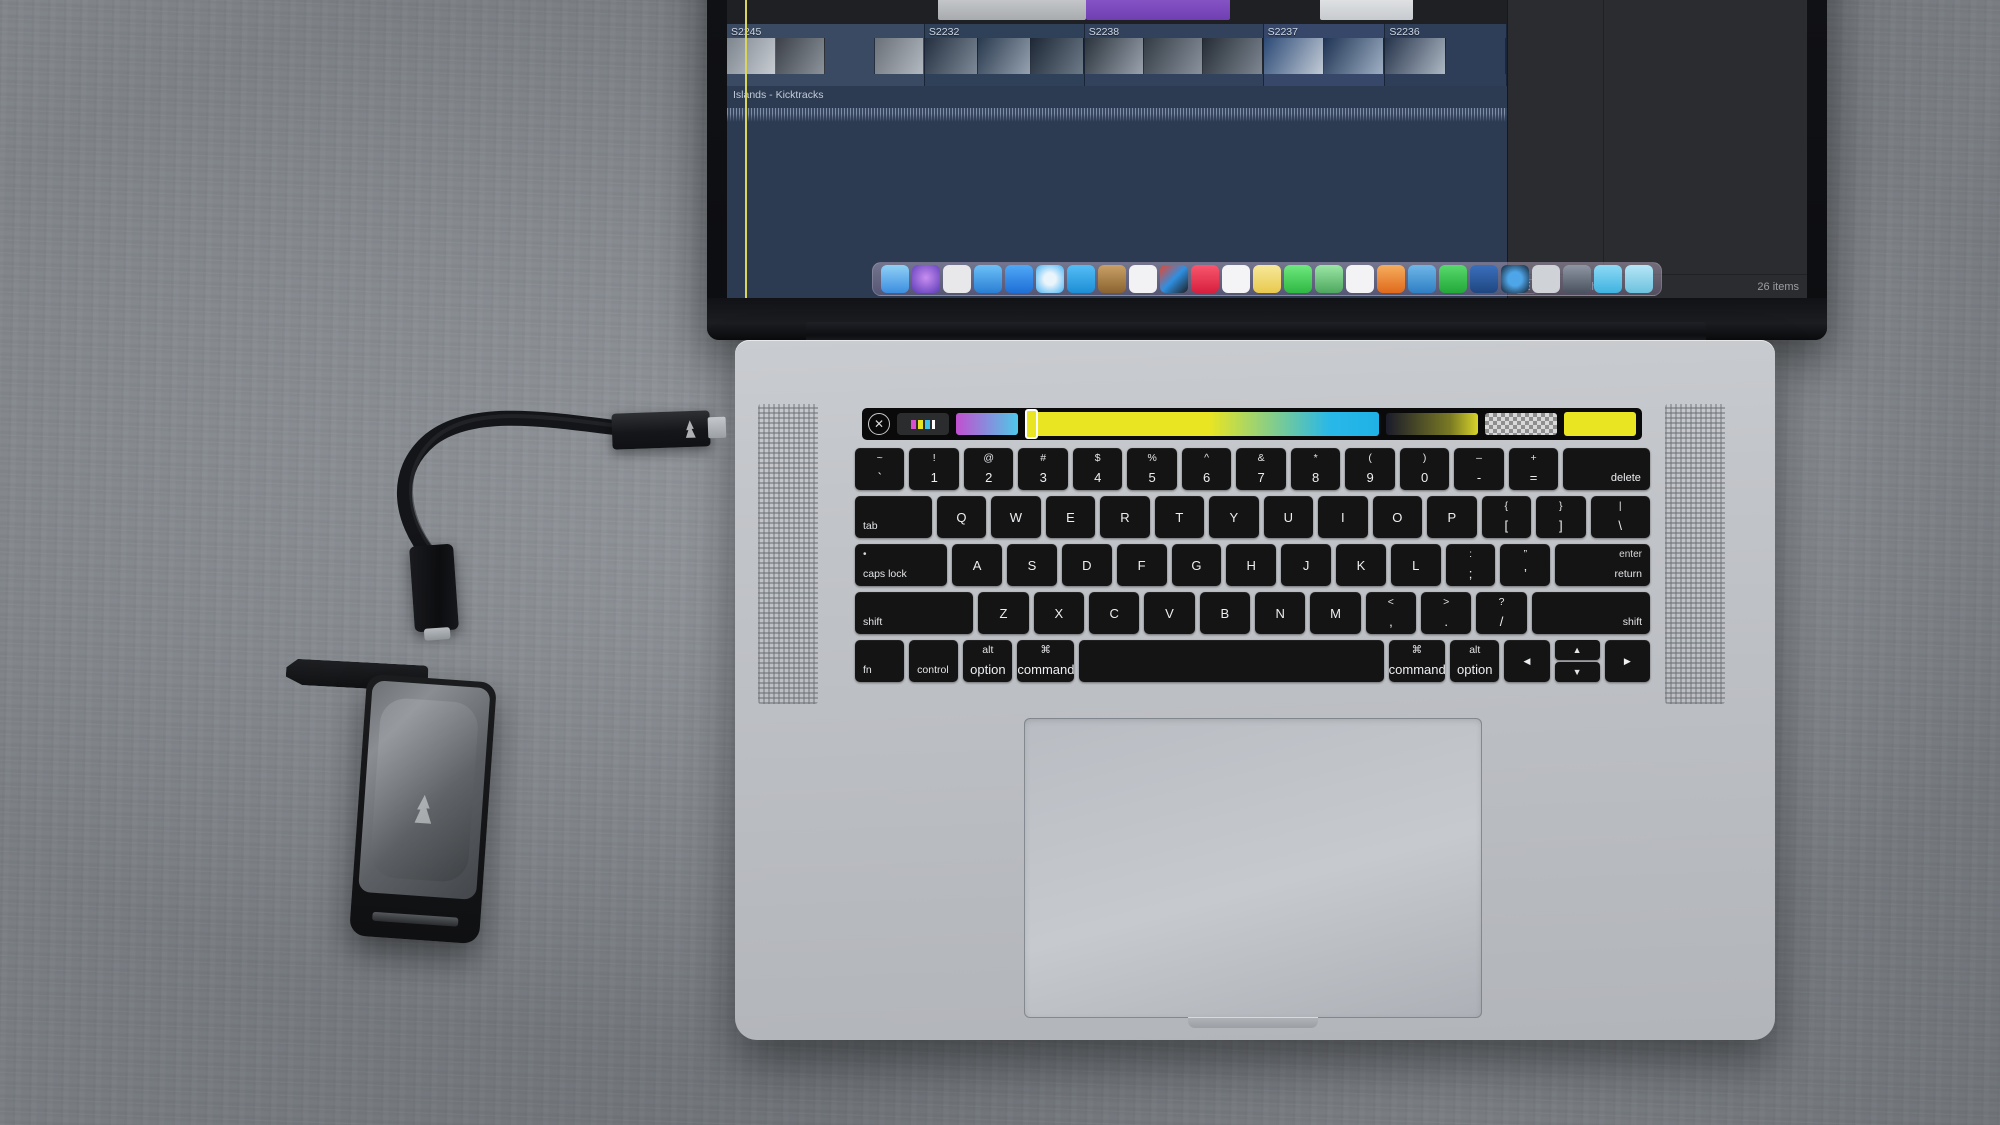 The image size is (2000, 1125). I want to click on usb-c-connector-laptop-end, so click(669, 430).